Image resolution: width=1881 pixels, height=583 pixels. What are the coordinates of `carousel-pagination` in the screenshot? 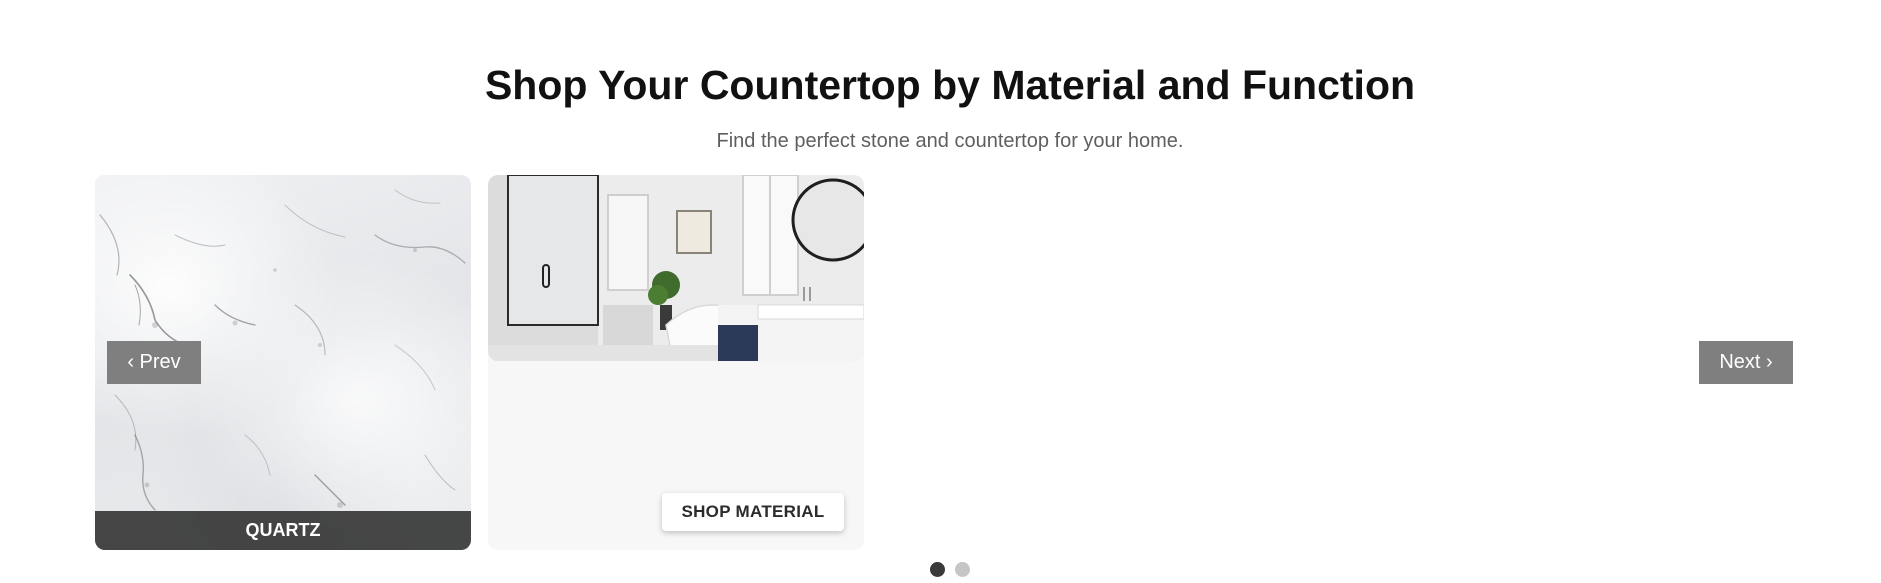 It's located at (940, 569).